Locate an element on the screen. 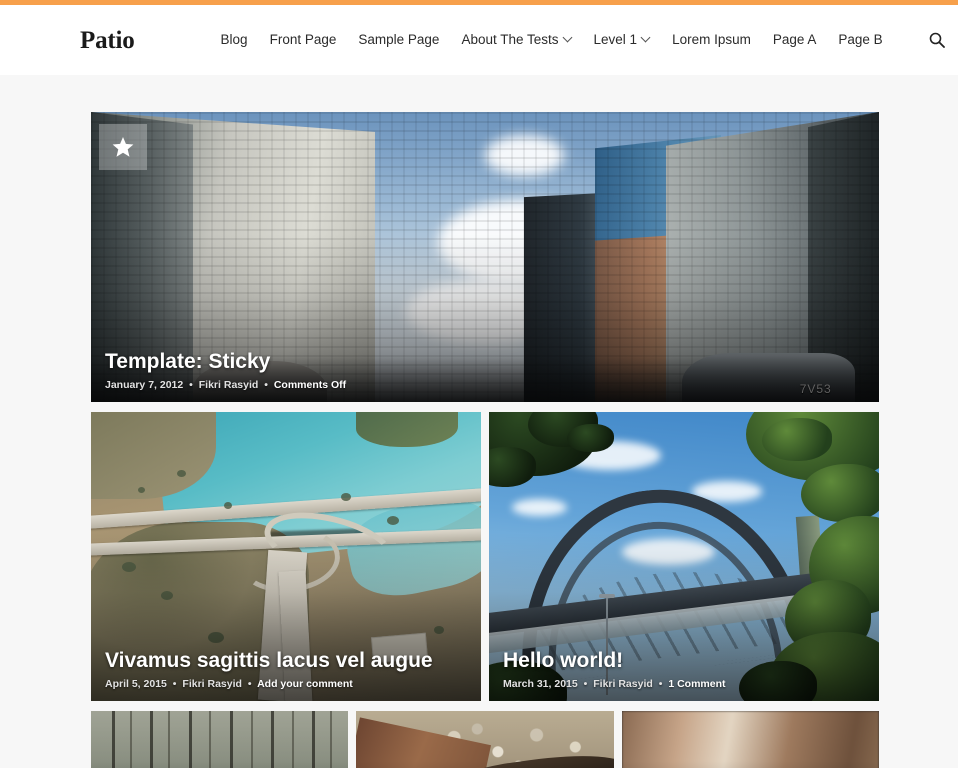 This screenshot has width=958, height=768. post-date: April 5, 2015 is located at coordinates (136, 684).